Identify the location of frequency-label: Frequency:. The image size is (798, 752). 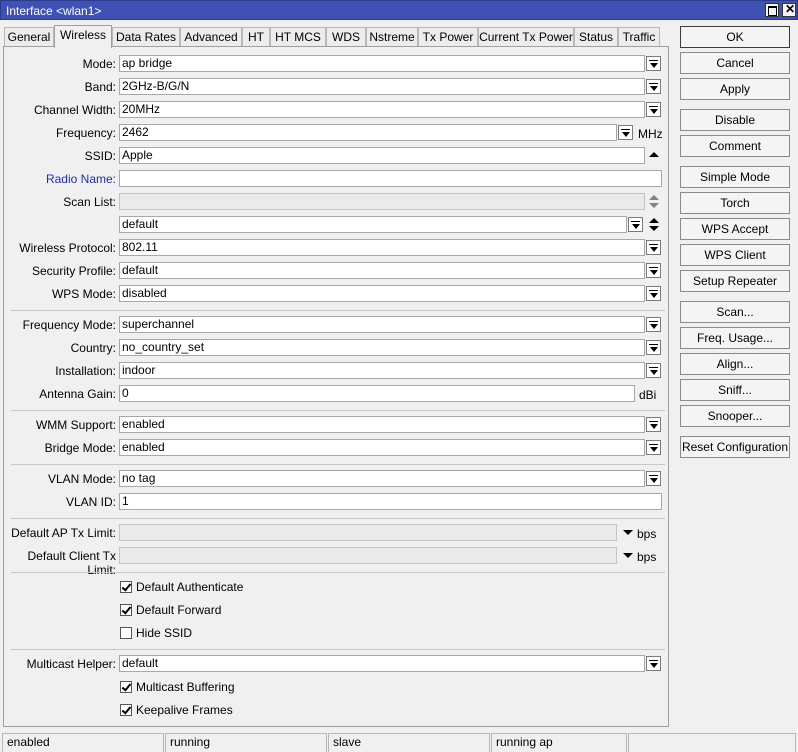
(85, 133).